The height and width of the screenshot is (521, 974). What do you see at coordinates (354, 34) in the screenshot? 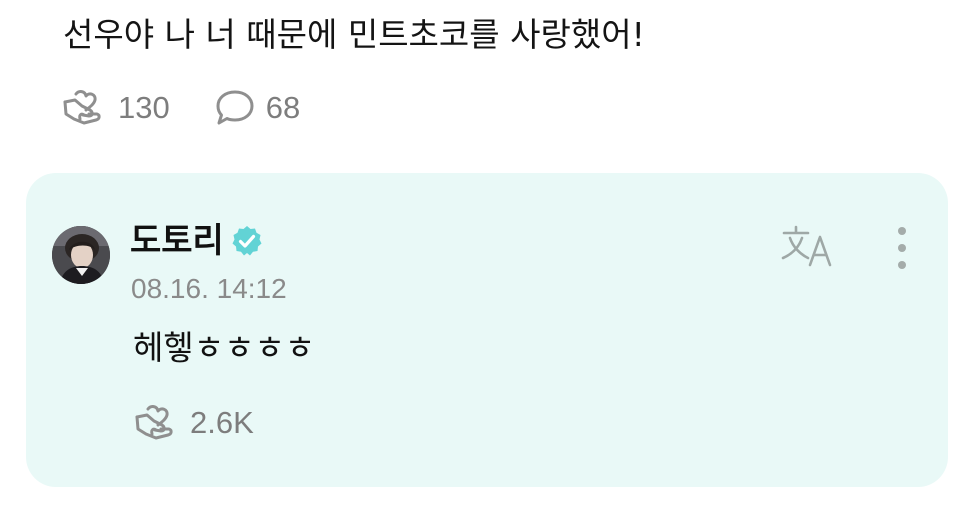
I see `post-text: 선우야 나 너 때문에 민트초코를 사랑했어!` at bounding box center [354, 34].